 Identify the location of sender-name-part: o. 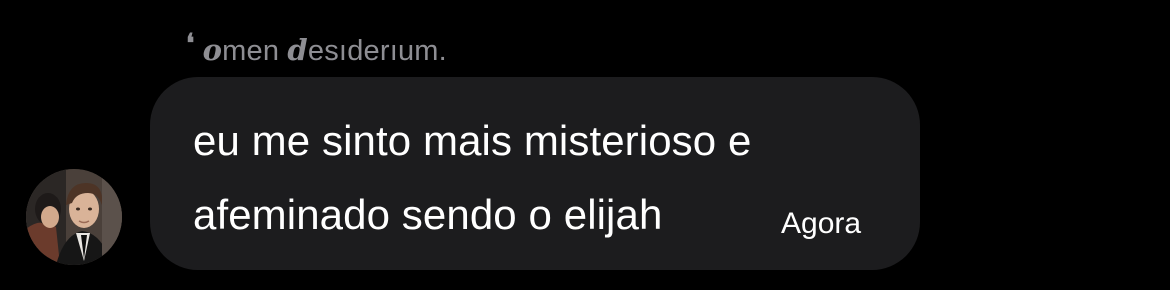
(212, 49).